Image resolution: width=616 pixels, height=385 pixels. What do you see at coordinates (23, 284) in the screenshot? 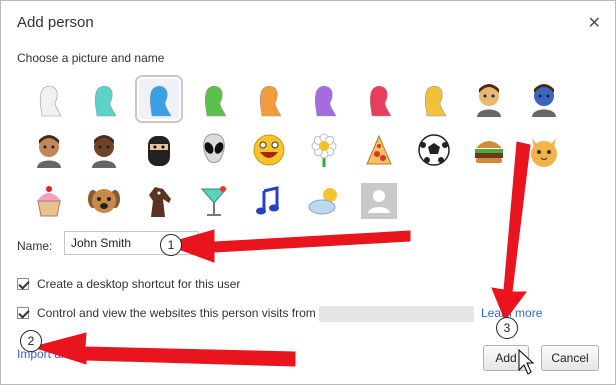
I see `desktop-shortcut-checkbox` at bounding box center [23, 284].